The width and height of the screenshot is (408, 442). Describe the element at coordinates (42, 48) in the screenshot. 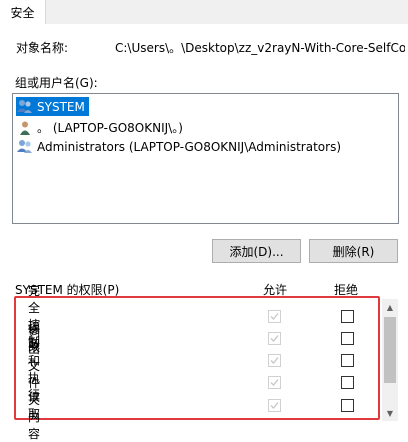

I see `object-name-label: 对象名称:` at that location.